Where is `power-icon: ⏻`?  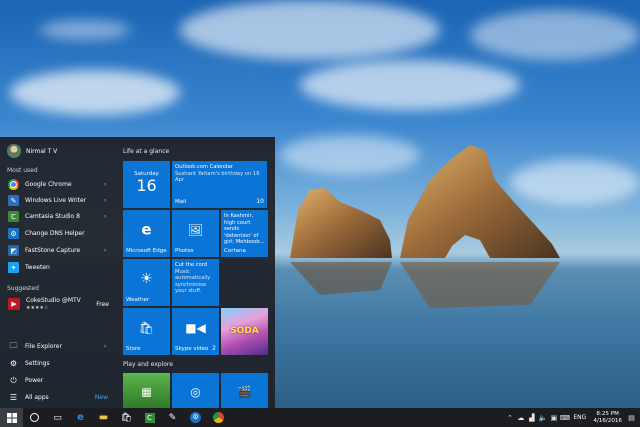 power-icon: ⏻ is located at coordinates (13, 380).